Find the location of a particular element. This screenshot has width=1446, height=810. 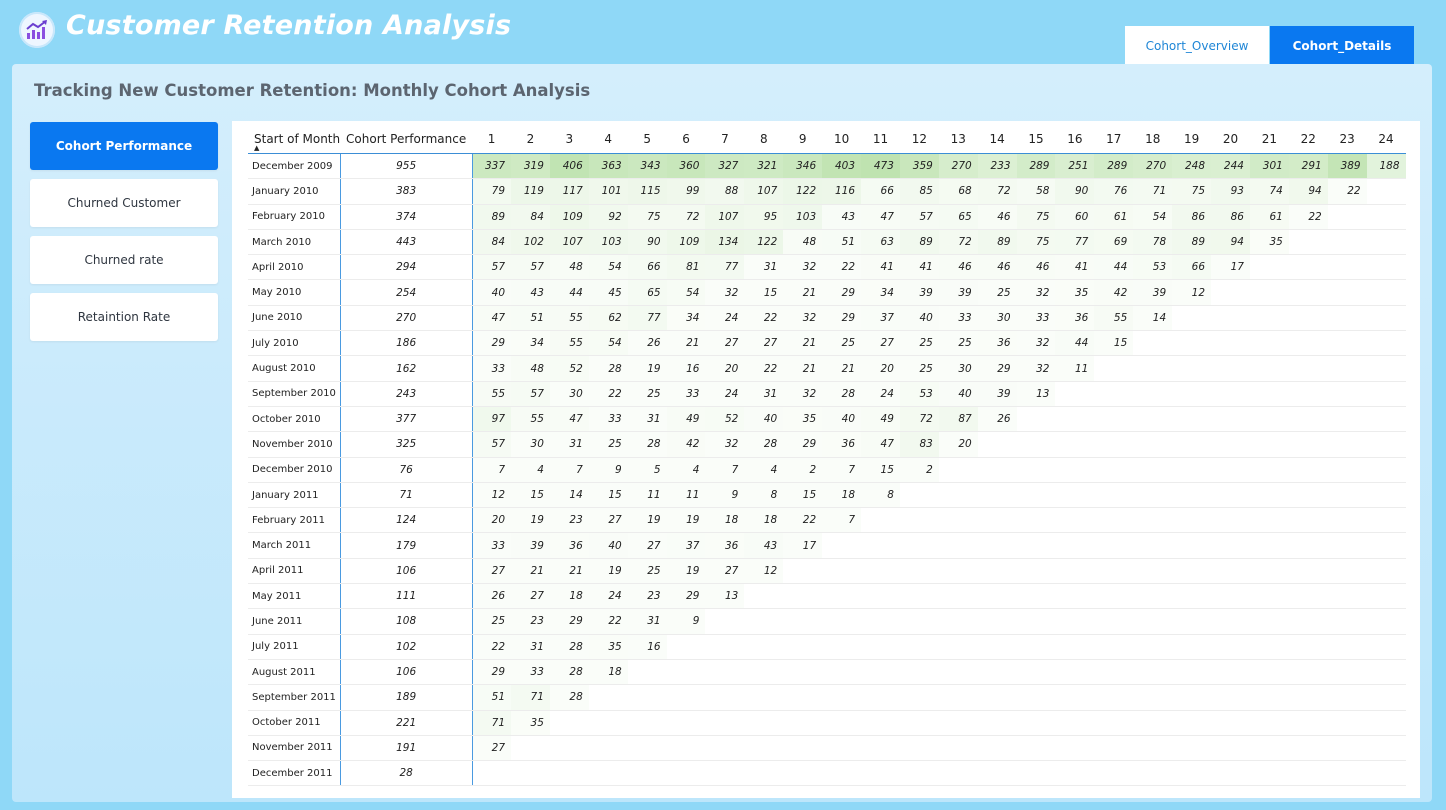

retention-cell: 29 is located at coordinates (569, 621).